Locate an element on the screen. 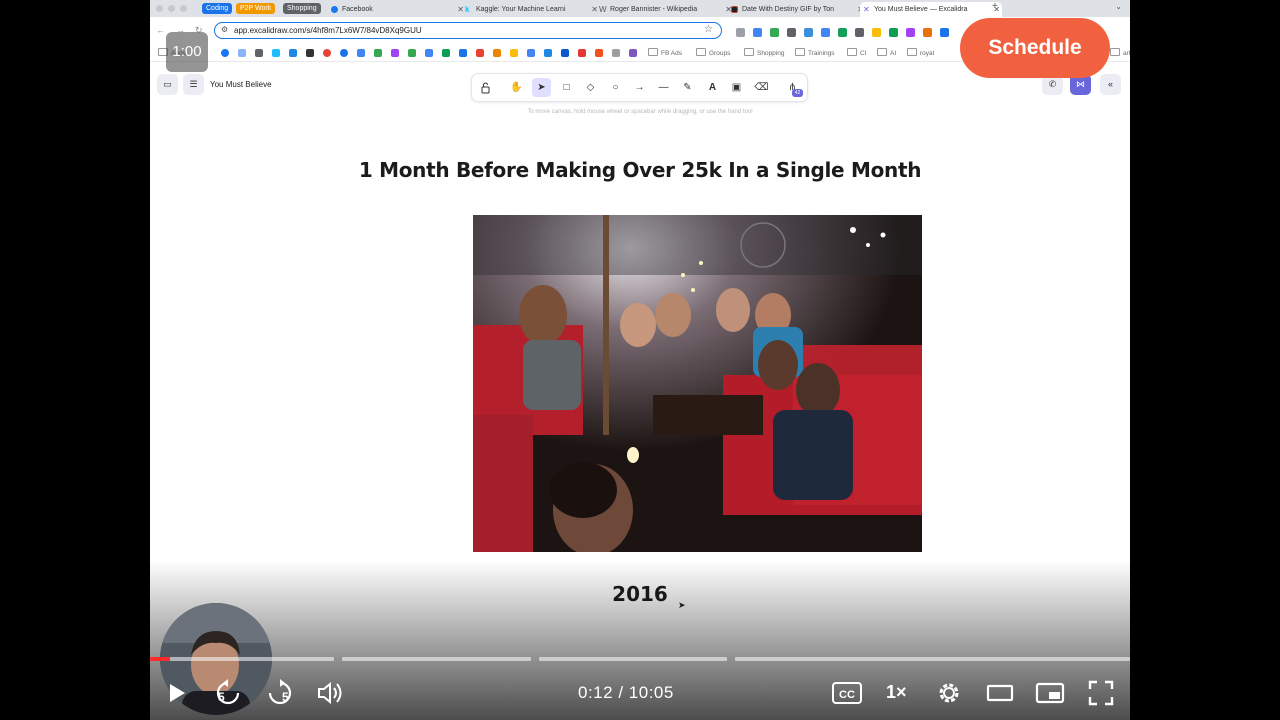 This screenshot has height=720, width=1280. bookmark-folder: Shopping is located at coordinates (764, 52).